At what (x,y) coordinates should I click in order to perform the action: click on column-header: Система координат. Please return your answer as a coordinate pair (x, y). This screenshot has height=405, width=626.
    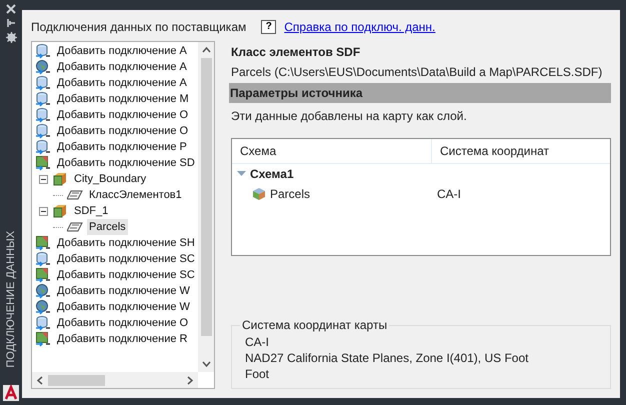
    Looking at the image, I should click on (521, 151).